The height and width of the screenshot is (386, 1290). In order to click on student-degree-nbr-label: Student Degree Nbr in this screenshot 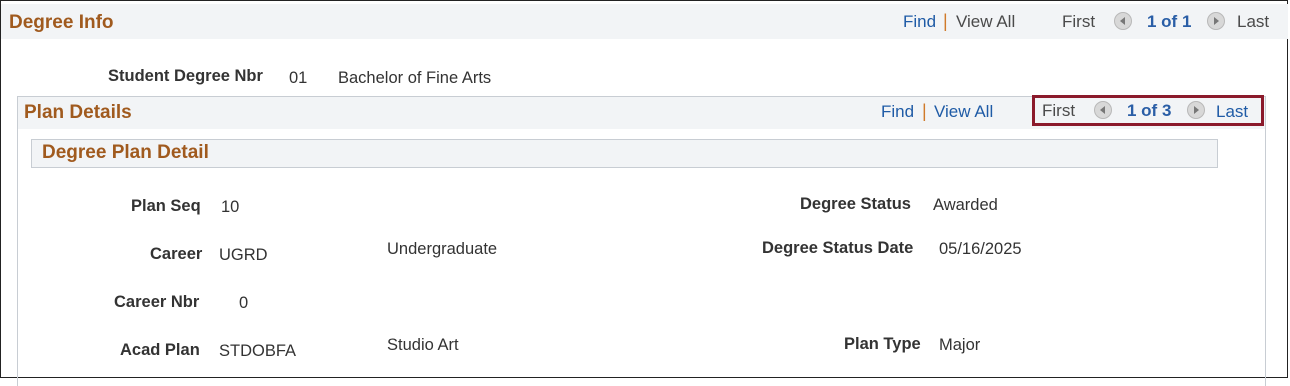, I will do `click(185, 76)`.